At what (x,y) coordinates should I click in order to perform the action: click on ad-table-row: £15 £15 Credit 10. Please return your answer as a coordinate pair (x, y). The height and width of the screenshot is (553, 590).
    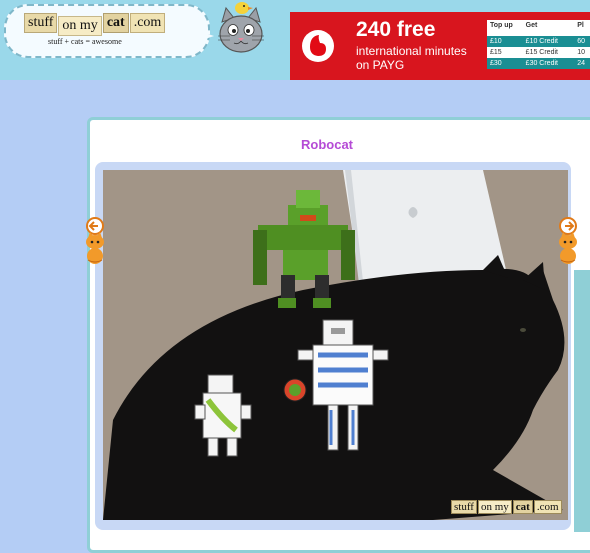
    Looking at the image, I should click on (538, 52).